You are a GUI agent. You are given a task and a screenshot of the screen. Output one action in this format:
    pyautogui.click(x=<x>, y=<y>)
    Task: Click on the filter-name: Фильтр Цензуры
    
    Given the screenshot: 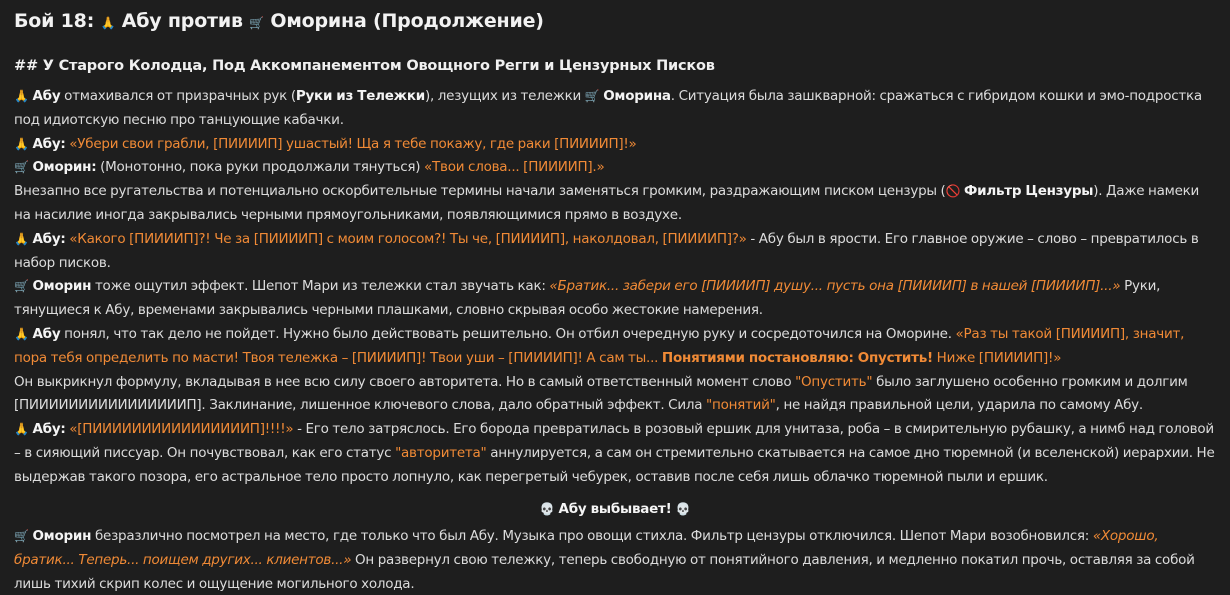 What is the action you would take?
    pyautogui.click(x=1029, y=191)
    